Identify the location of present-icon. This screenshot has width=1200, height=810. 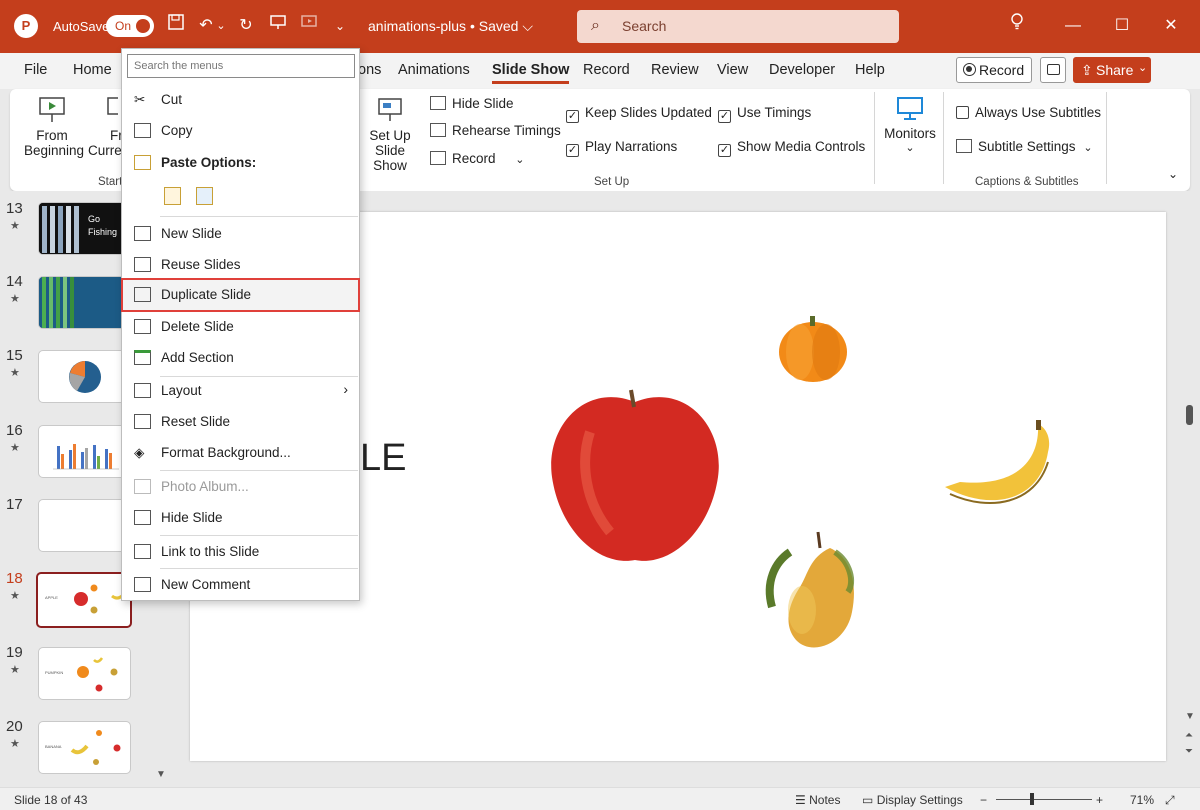
(278, 26).